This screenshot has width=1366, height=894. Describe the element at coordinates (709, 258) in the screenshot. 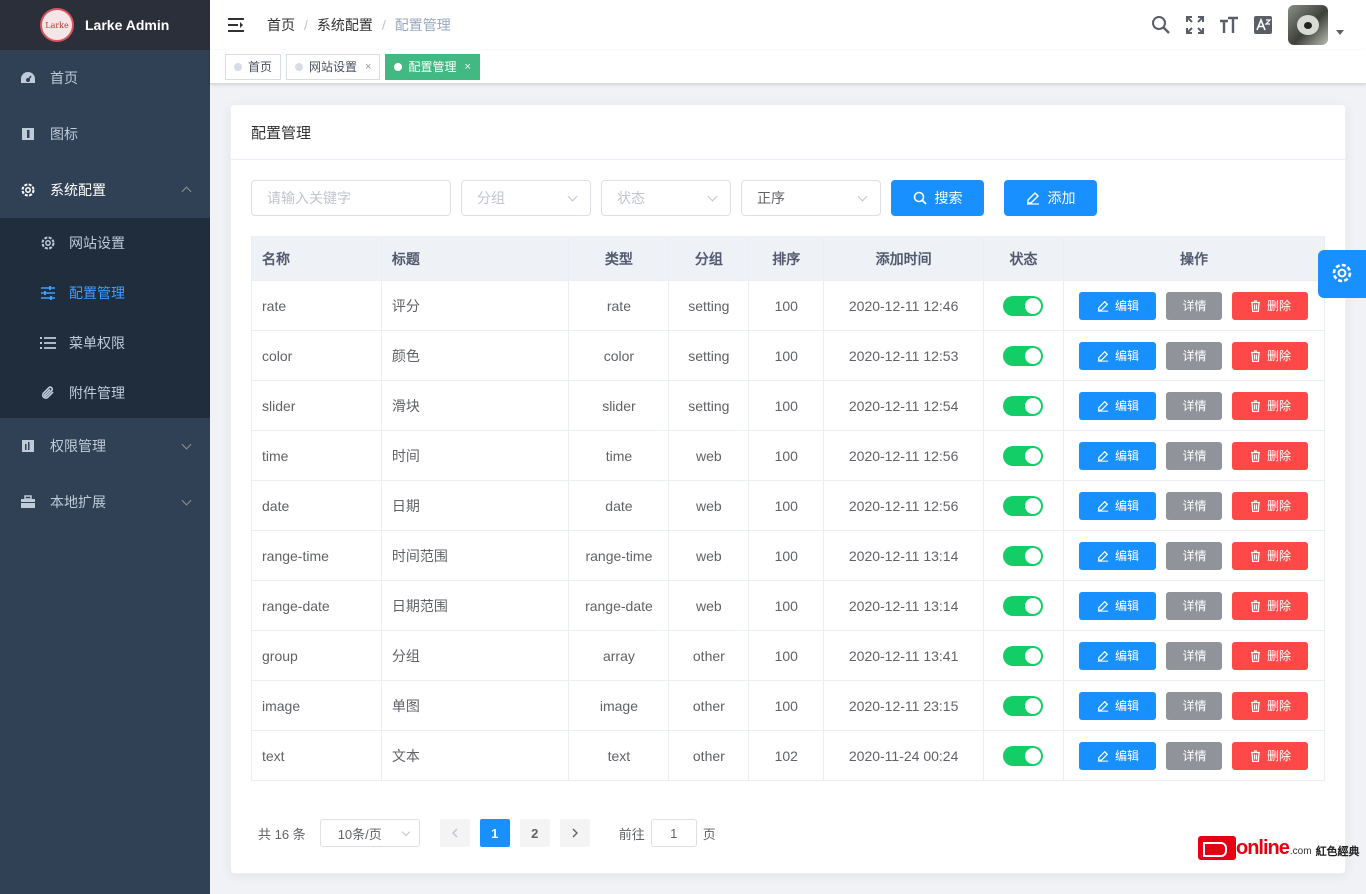

I see `column-header: 分组` at that location.